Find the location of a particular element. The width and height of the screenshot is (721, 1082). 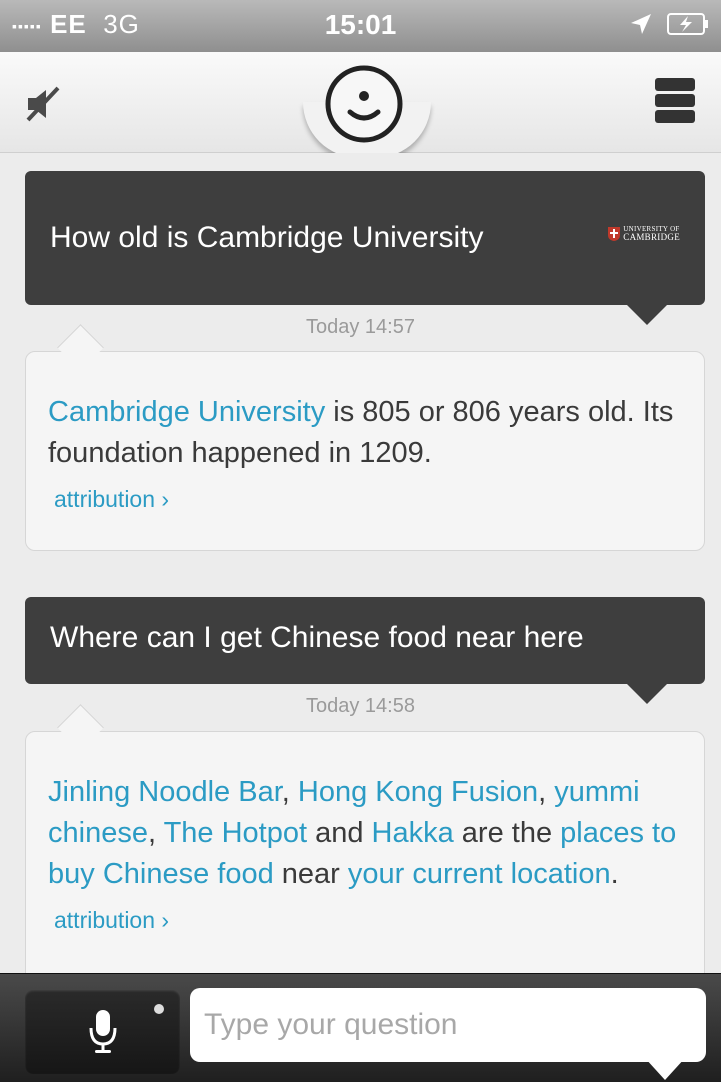

timestamp: Today 14:57 is located at coordinates (360, 327).